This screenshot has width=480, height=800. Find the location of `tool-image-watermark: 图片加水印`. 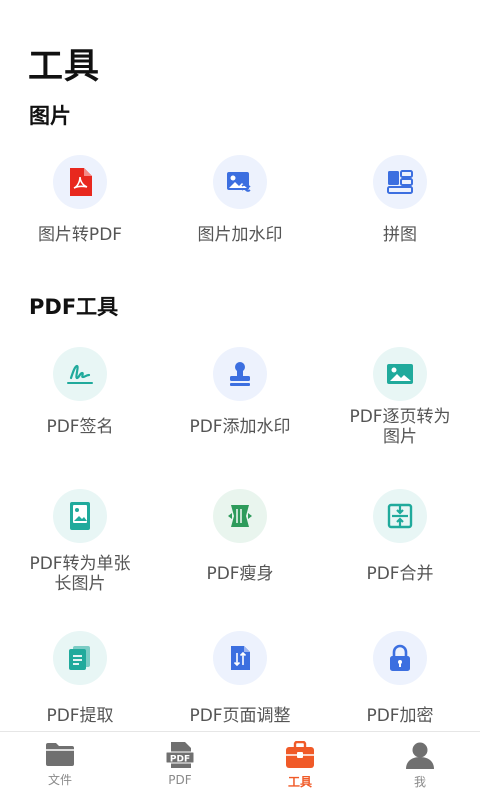

tool-image-watermark: 图片加水印 is located at coordinates (240, 208).